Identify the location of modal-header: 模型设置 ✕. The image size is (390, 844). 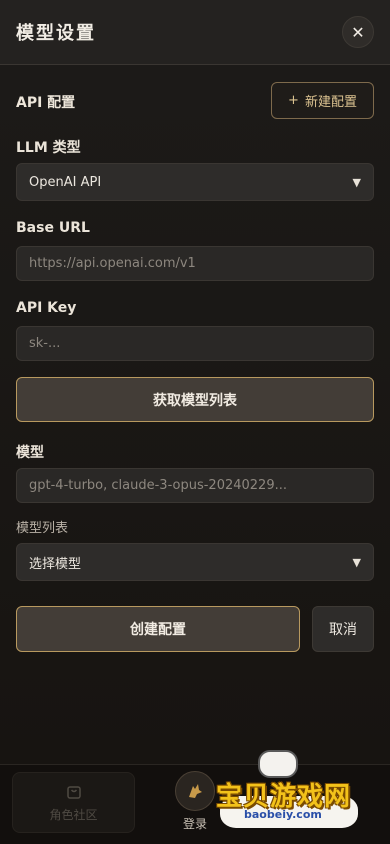
(195, 32).